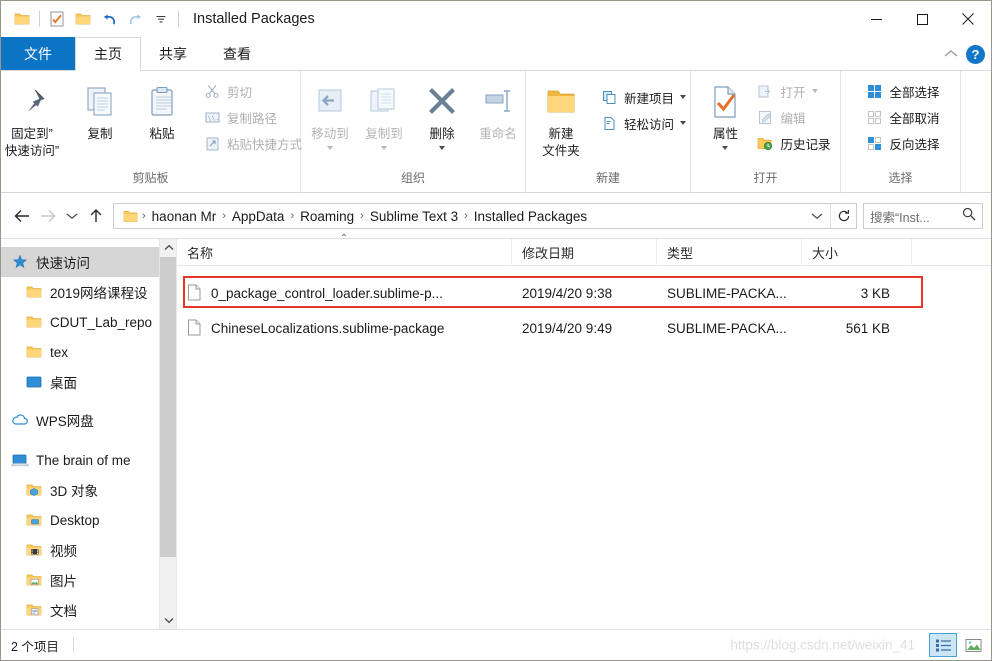 This screenshot has width=992, height=661. Describe the element at coordinates (973, 645) in the screenshot. I see `large-icons-view-button` at that location.